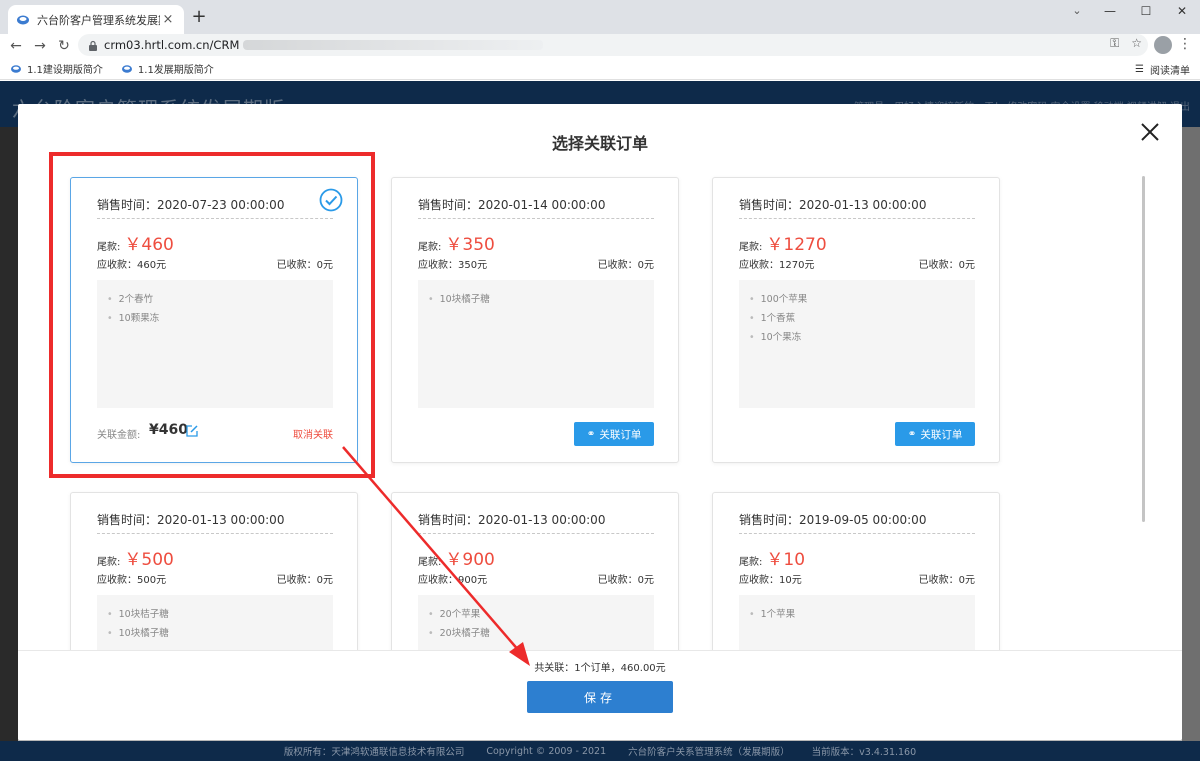 The image size is (1200, 761). I want to click on footer-version: 当前版本：v3.4.31.160, so click(864, 752).